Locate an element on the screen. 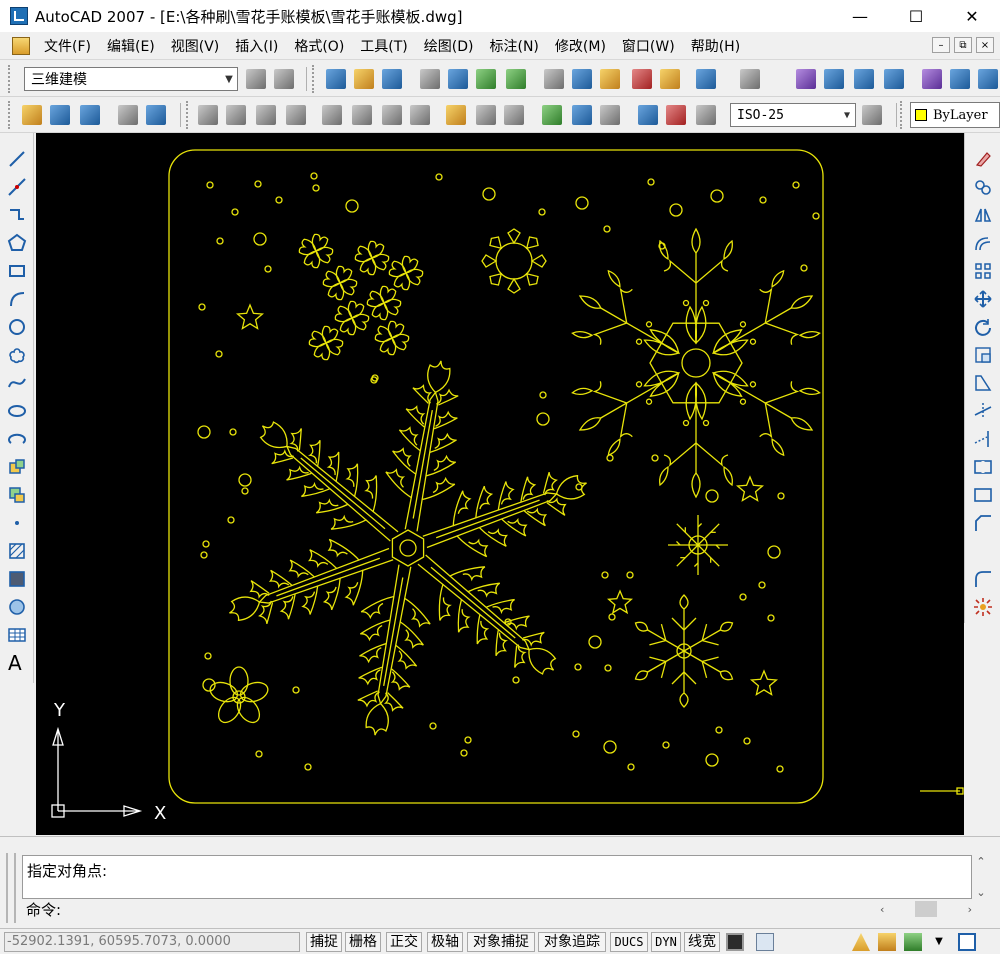 This screenshot has height=954, width=1000. point-icon is located at coordinates (17, 523).